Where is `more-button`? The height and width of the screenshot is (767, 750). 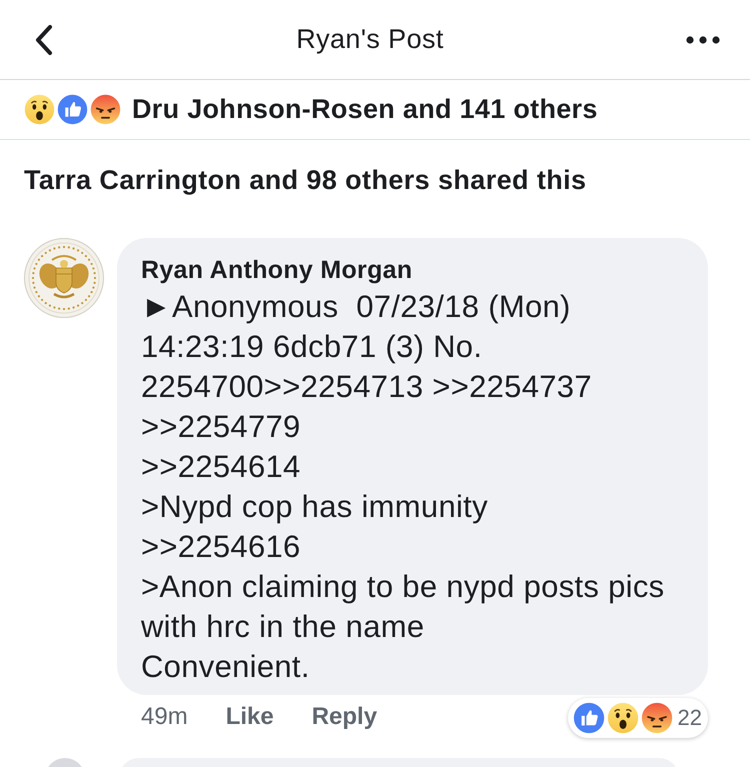
more-button is located at coordinates (703, 40).